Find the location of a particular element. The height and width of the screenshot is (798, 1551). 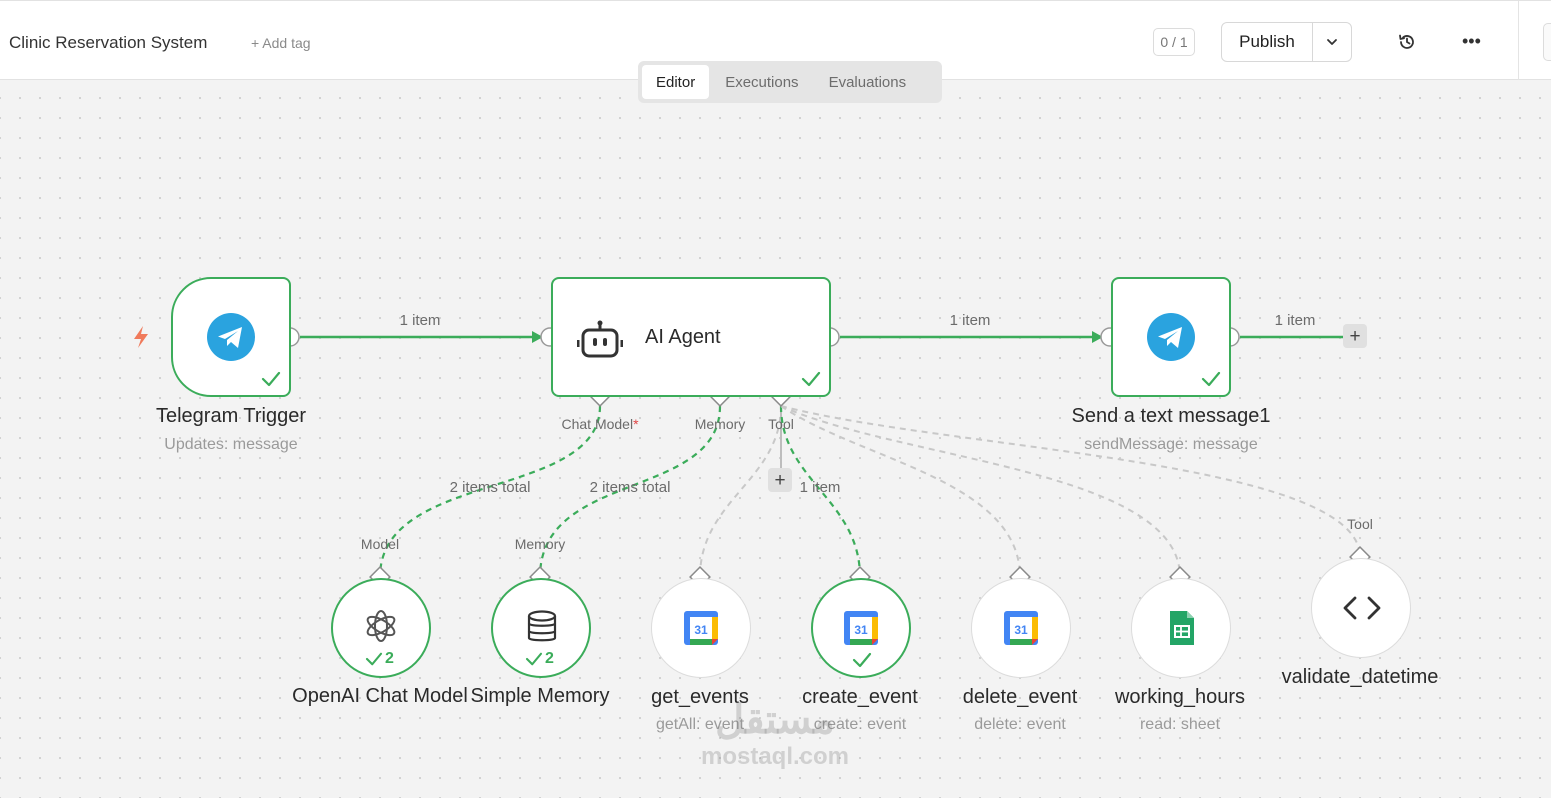

send-message-node is located at coordinates (1171, 337).